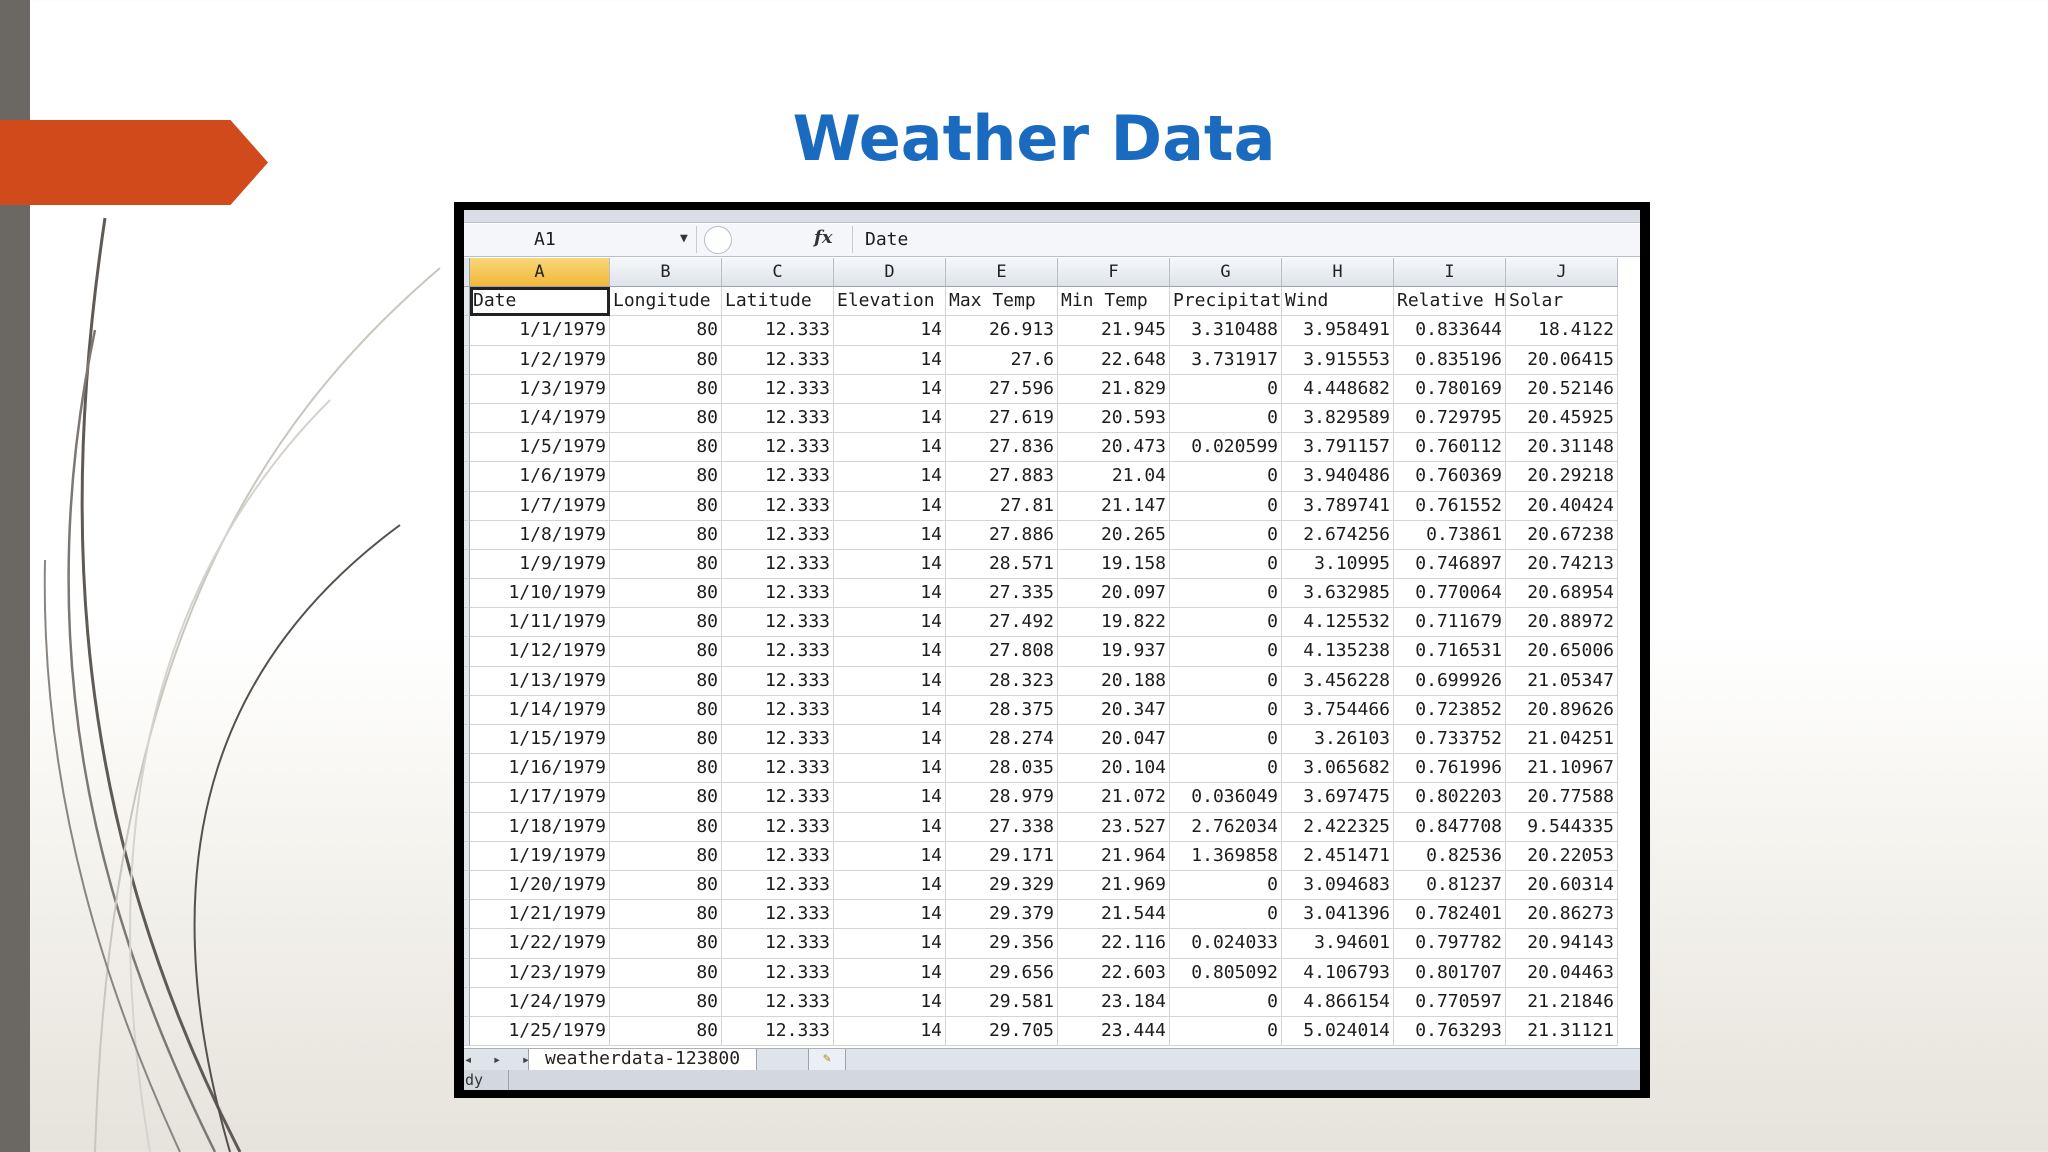  Describe the element at coordinates (1002, 623) in the screenshot. I see `table-cell: 27.492` at that location.